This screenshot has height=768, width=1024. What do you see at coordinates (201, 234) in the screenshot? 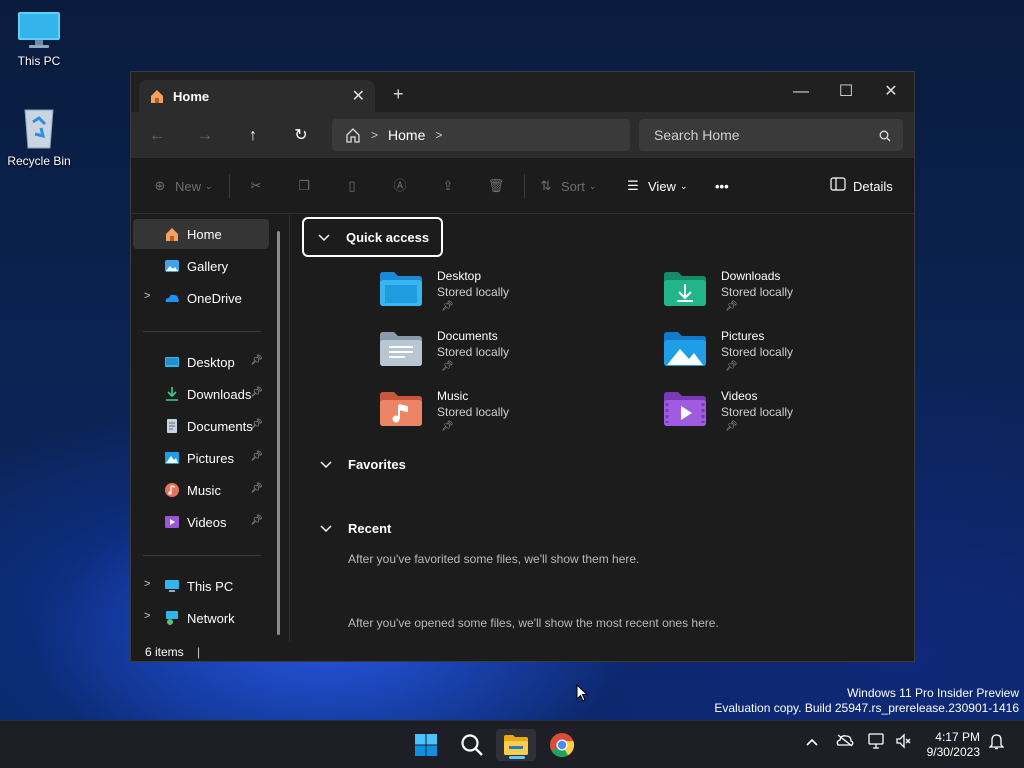
I see `sidebar-item-home: Home` at bounding box center [201, 234].